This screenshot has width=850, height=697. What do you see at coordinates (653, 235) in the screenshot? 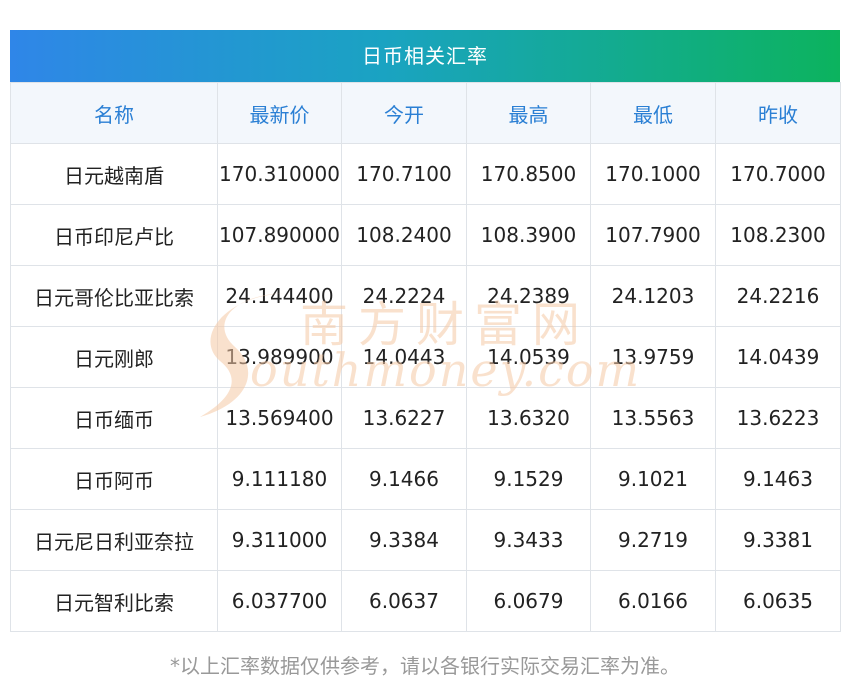
I see `cell-low: 107.7900` at bounding box center [653, 235].